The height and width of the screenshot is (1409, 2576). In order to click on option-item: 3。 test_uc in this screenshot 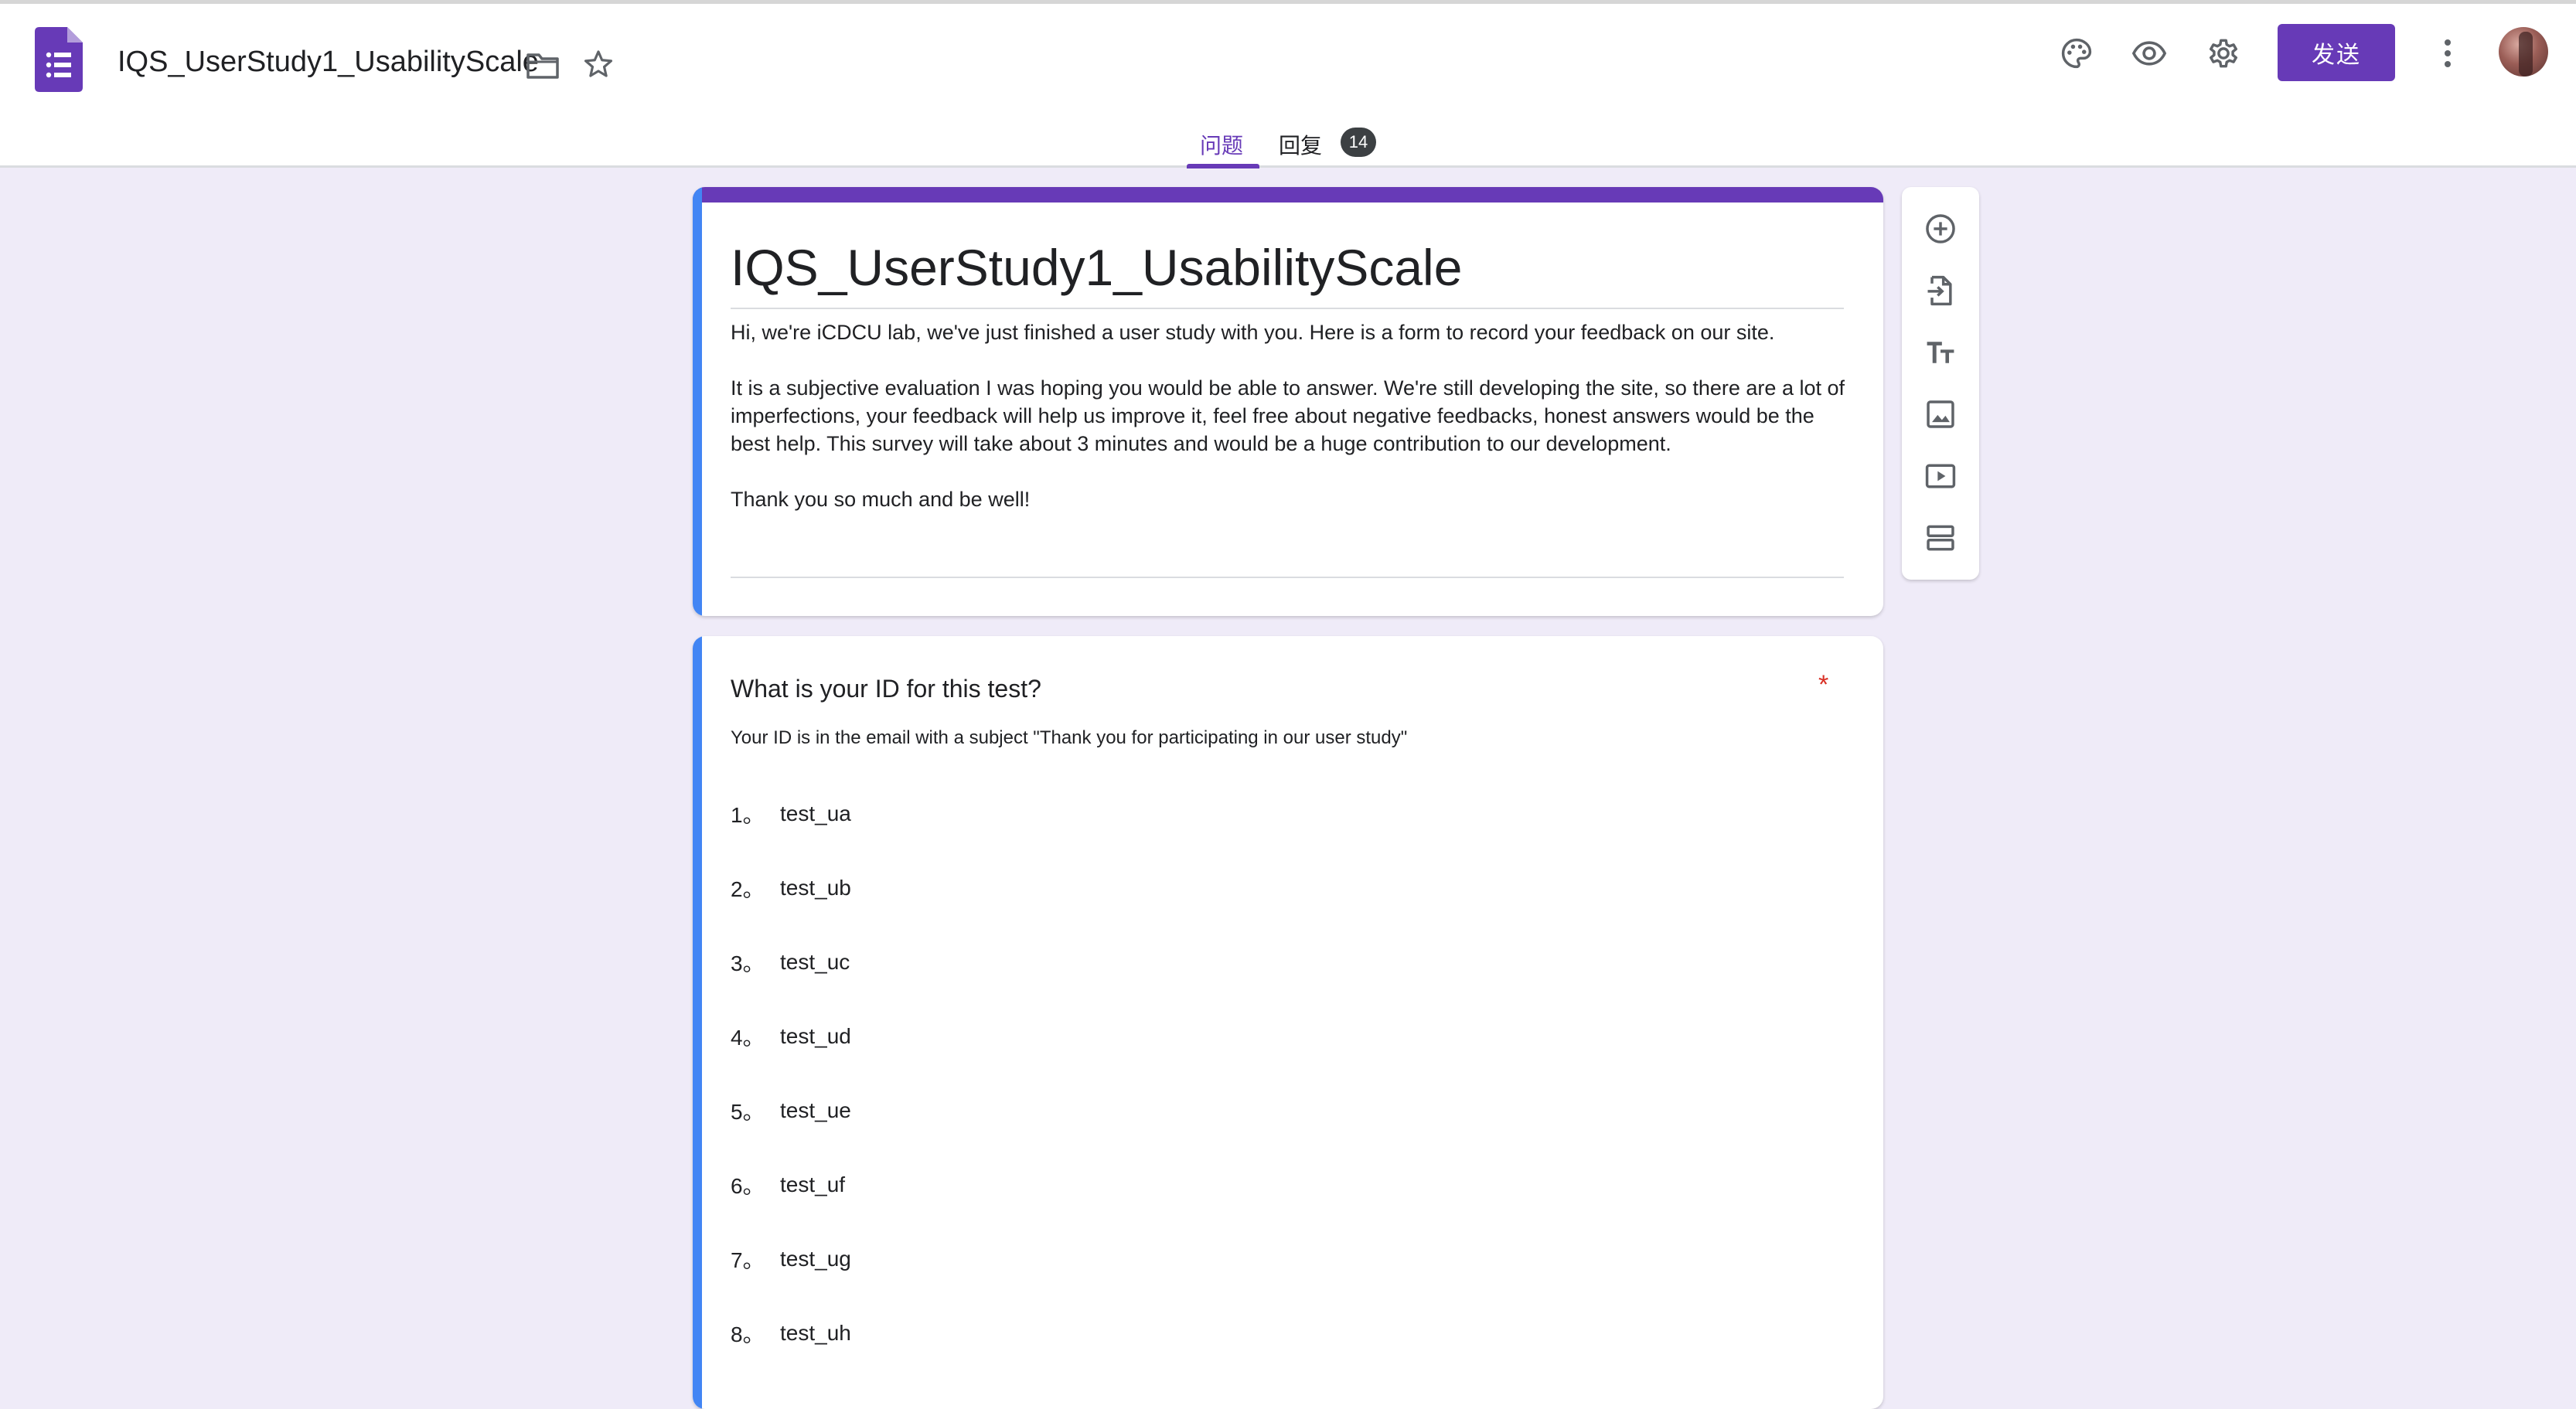, I will do `click(790, 963)`.